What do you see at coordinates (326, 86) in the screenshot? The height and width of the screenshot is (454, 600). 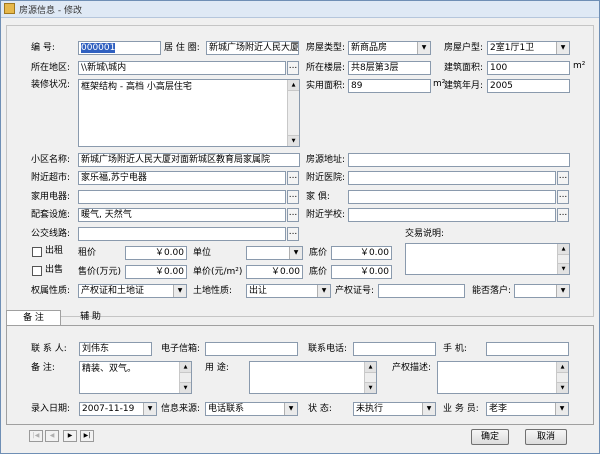 I see `shiyongmianji-label: 实用面积:` at bounding box center [326, 86].